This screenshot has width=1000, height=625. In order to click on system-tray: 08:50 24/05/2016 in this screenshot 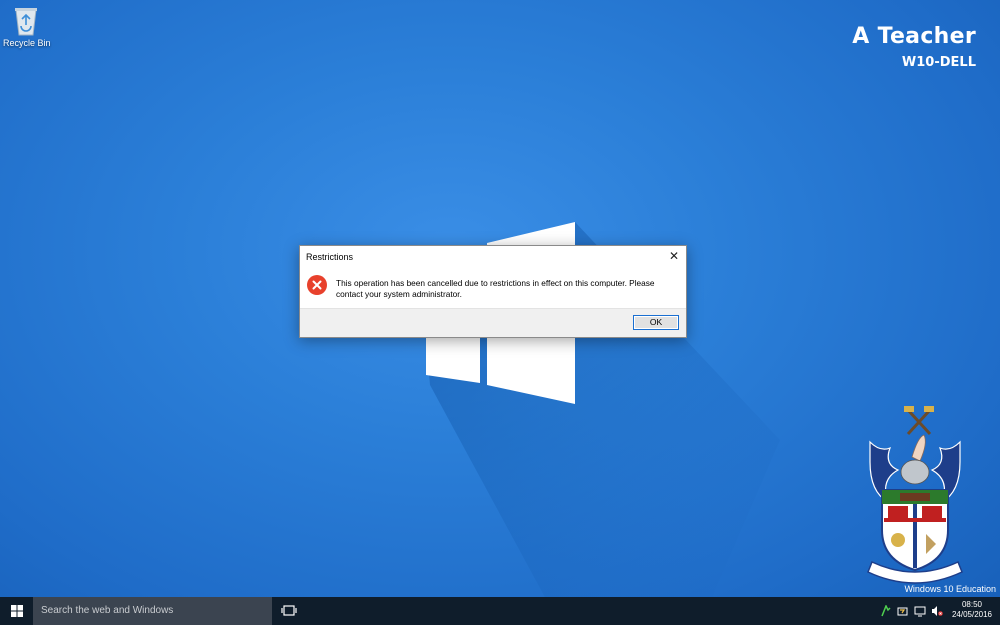, I will do `click(935, 611)`.